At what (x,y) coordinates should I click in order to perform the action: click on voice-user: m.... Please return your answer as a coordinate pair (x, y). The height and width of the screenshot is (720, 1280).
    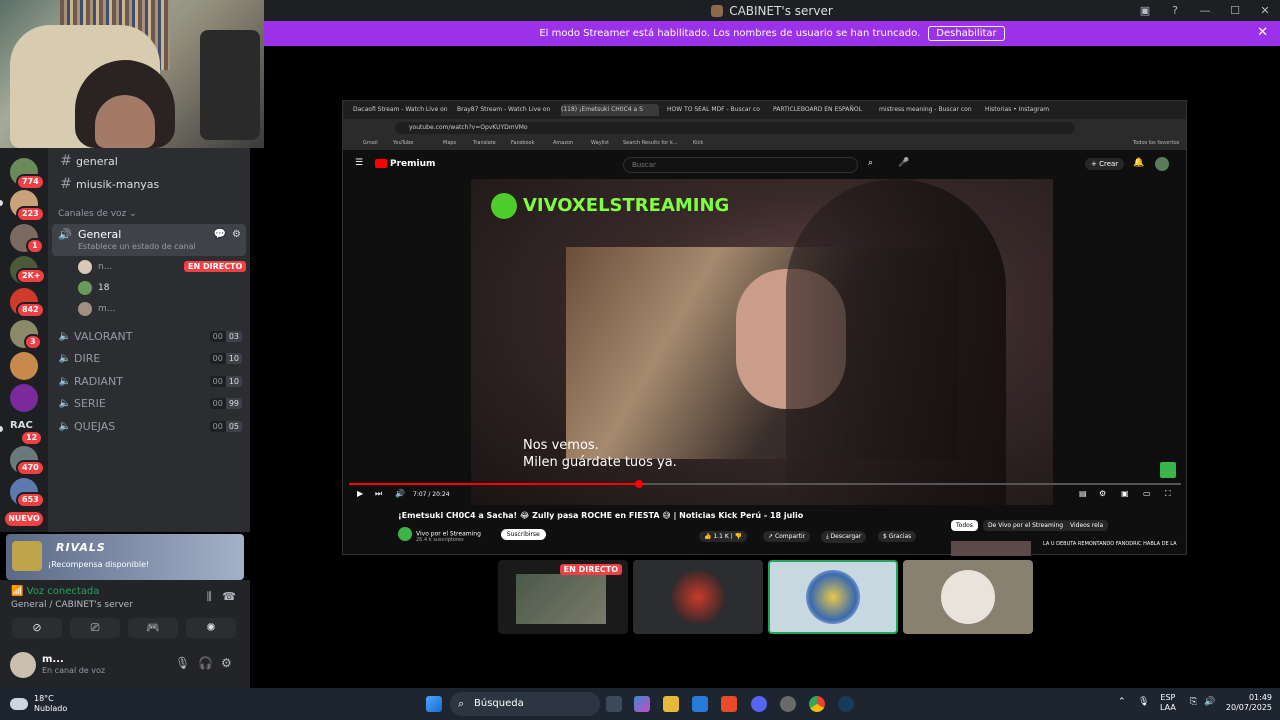
    Looking at the image, I should click on (96, 309).